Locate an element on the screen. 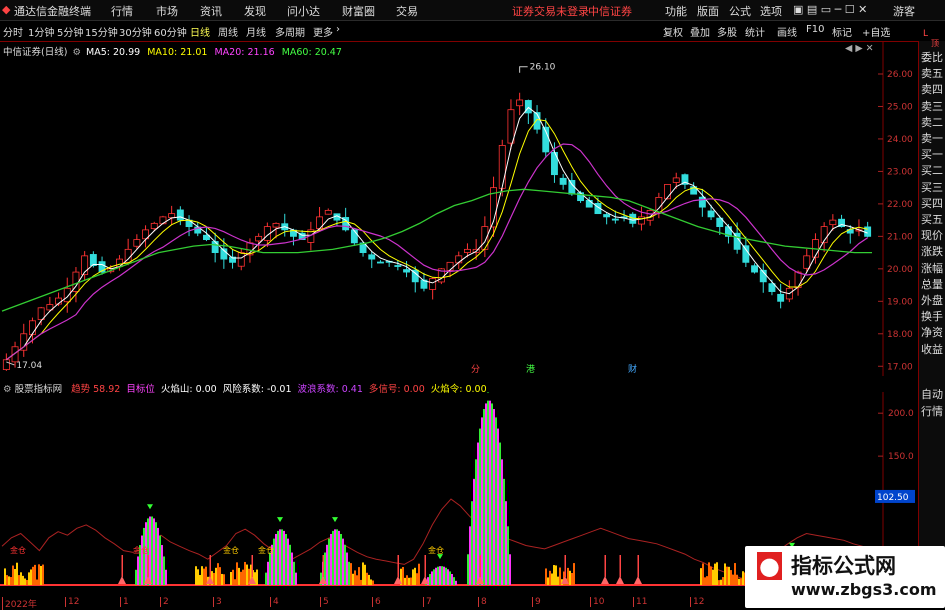  menu-item-gongneng: 功能 is located at coordinates (676, 11).